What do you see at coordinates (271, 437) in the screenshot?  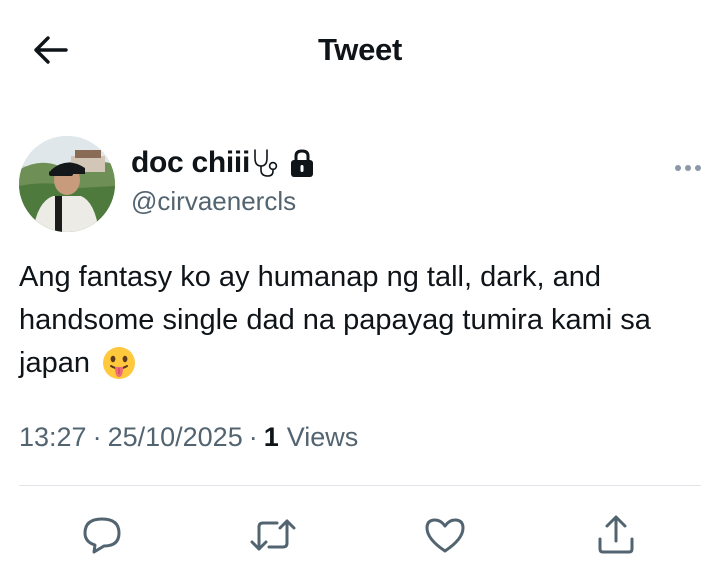 I see `views-count: 1` at bounding box center [271, 437].